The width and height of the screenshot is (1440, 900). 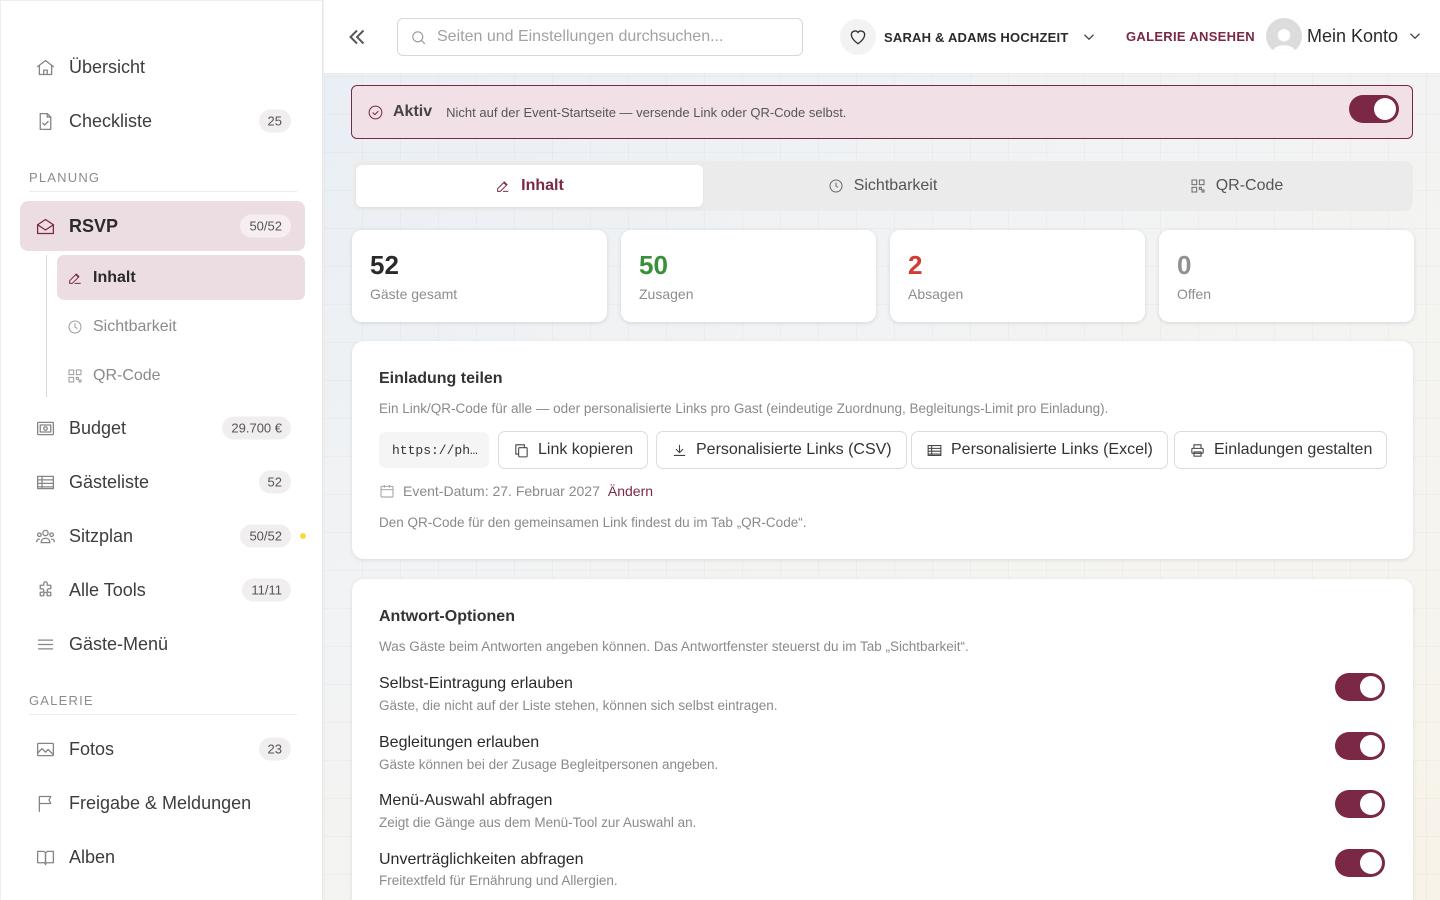 What do you see at coordinates (162, 857) in the screenshot?
I see `sidebar-item-alben: Alben` at bounding box center [162, 857].